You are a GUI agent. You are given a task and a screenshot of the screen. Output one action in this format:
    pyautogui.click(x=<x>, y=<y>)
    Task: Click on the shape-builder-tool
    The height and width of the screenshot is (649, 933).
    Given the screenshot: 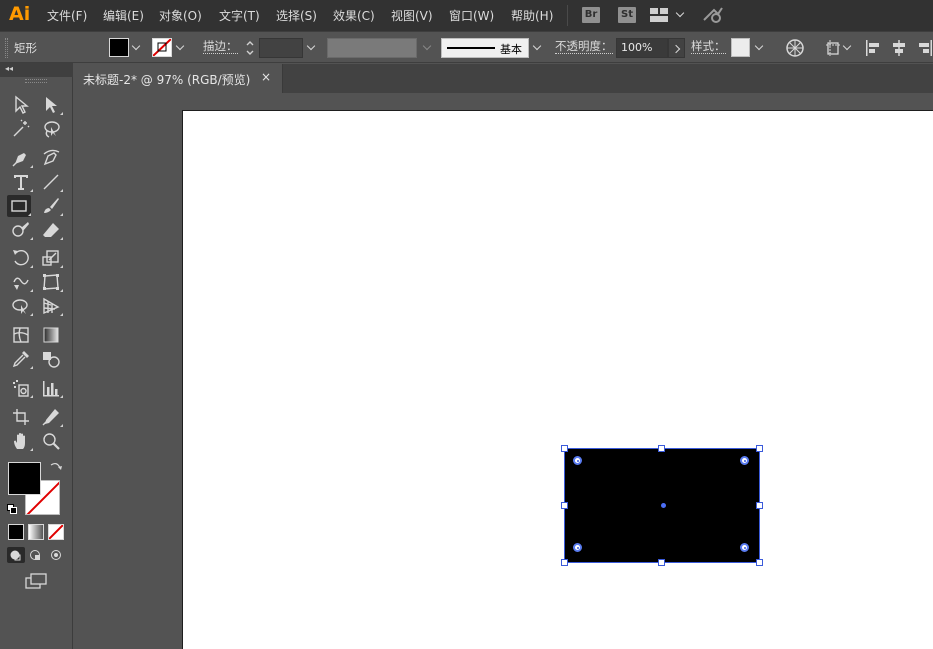 What is the action you would take?
    pyautogui.click(x=21, y=306)
    